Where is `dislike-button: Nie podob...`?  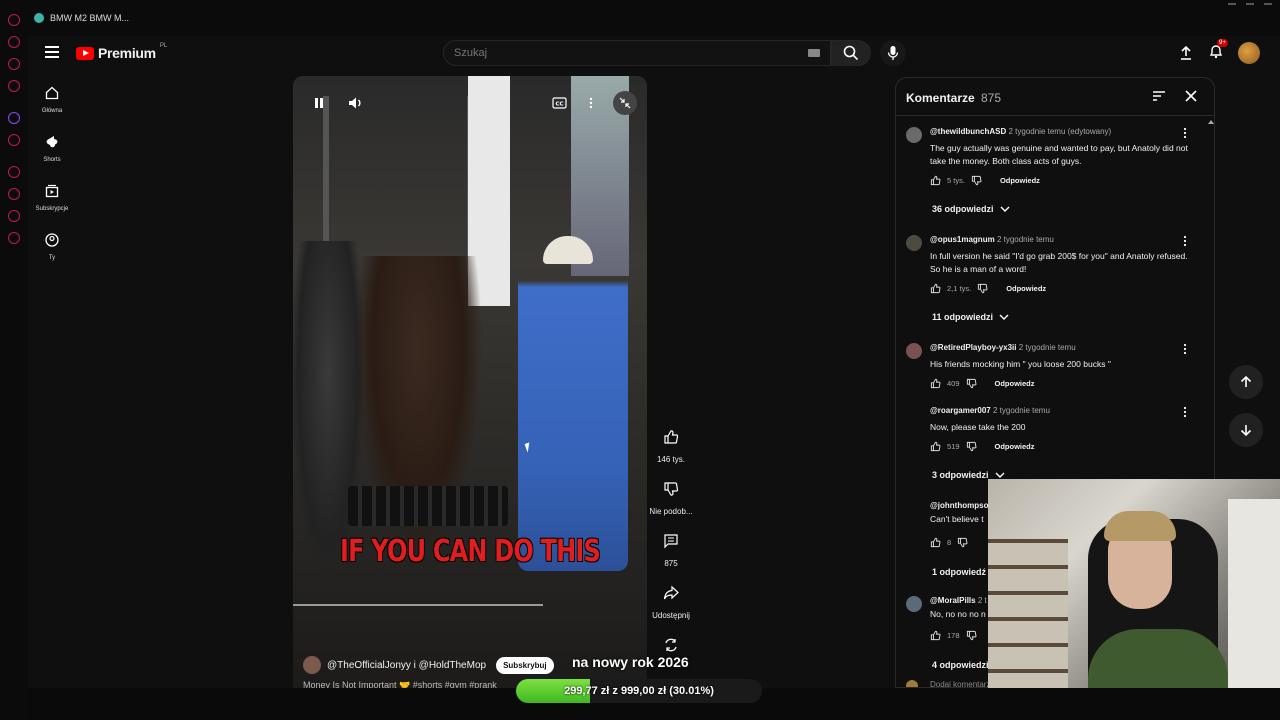 dislike-button: Nie podob... is located at coordinates (671, 495).